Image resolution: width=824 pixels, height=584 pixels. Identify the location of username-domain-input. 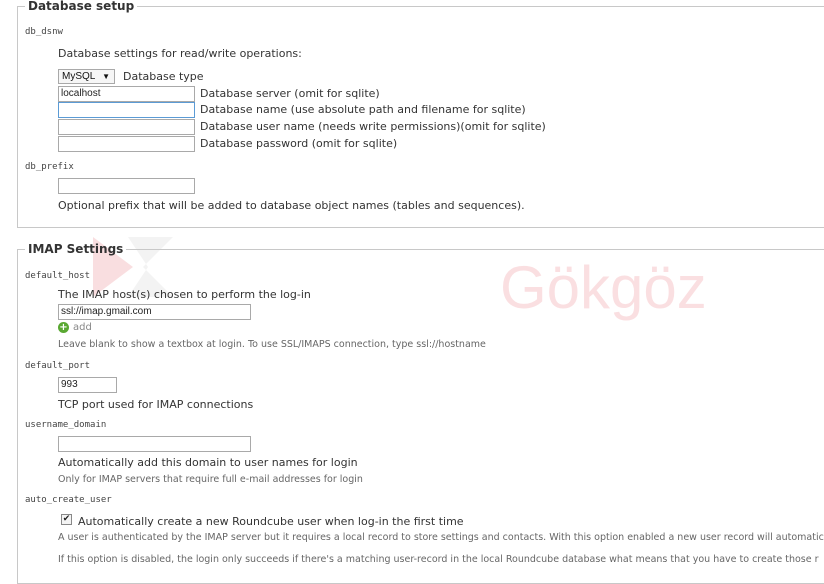
(154, 444).